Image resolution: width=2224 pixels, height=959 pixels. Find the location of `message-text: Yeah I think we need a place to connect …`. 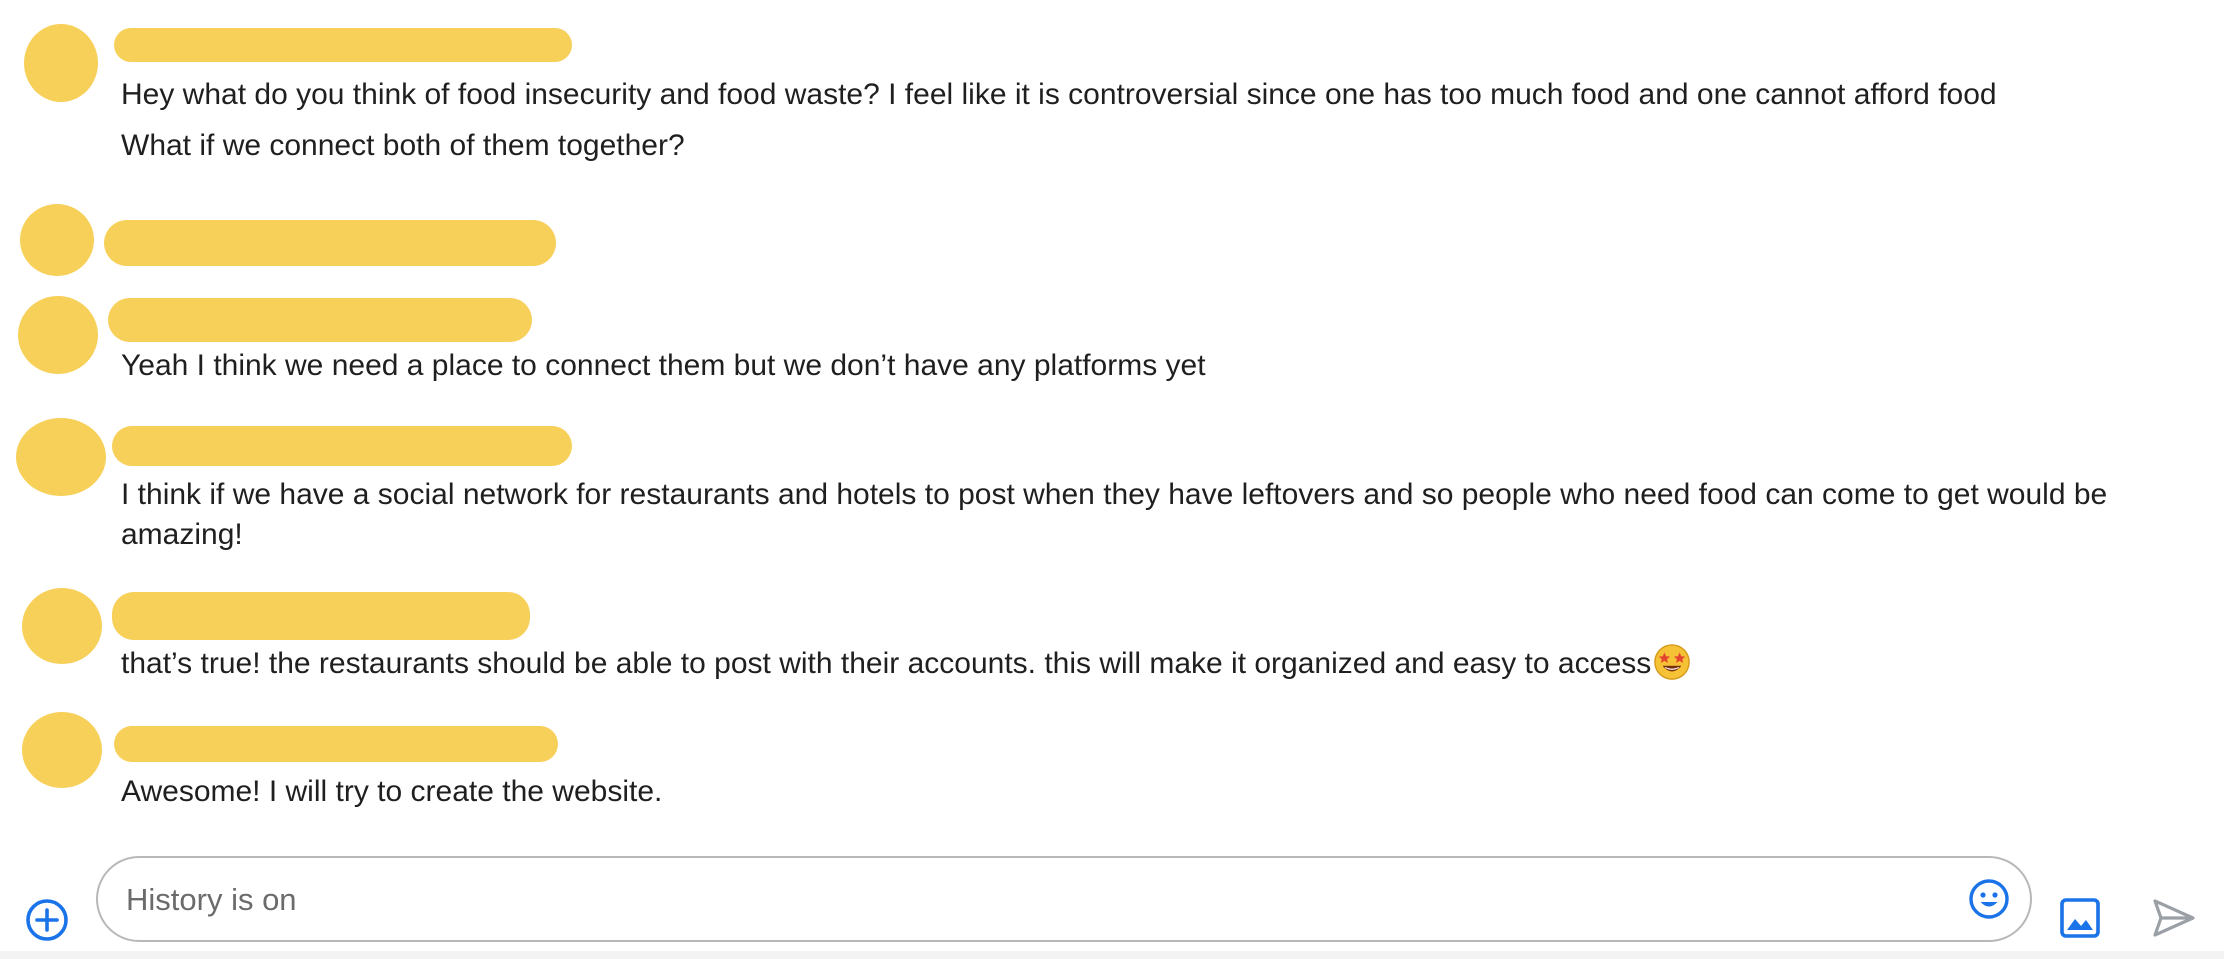

message-text: Yeah I think we need a place to connect … is located at coordinates (663, 365).